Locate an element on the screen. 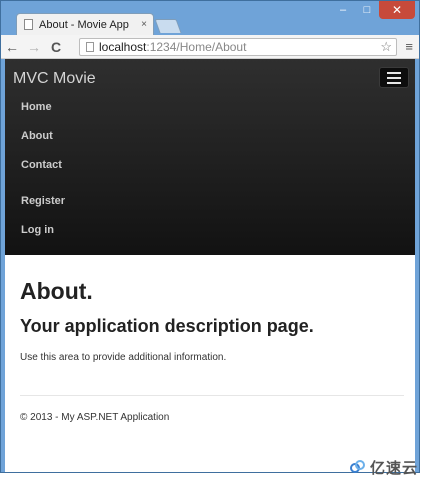 Image resolution: width=430 pixels, height=484 pixels. nav-link-login: Log in is located at coordinates (37, 230).